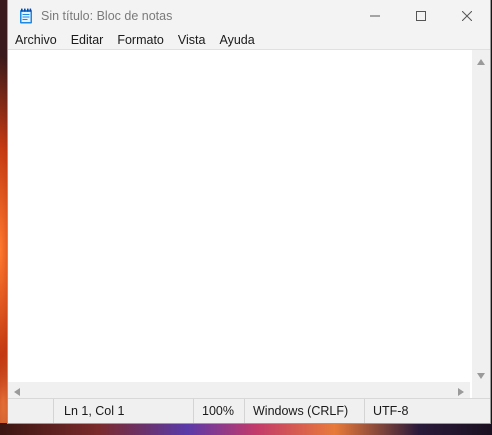 This screenshot has height=435, width=492. Describe the element at coordinates (391, 411) in the screenshot. I see `status-encoding: UTF-8` at that location.